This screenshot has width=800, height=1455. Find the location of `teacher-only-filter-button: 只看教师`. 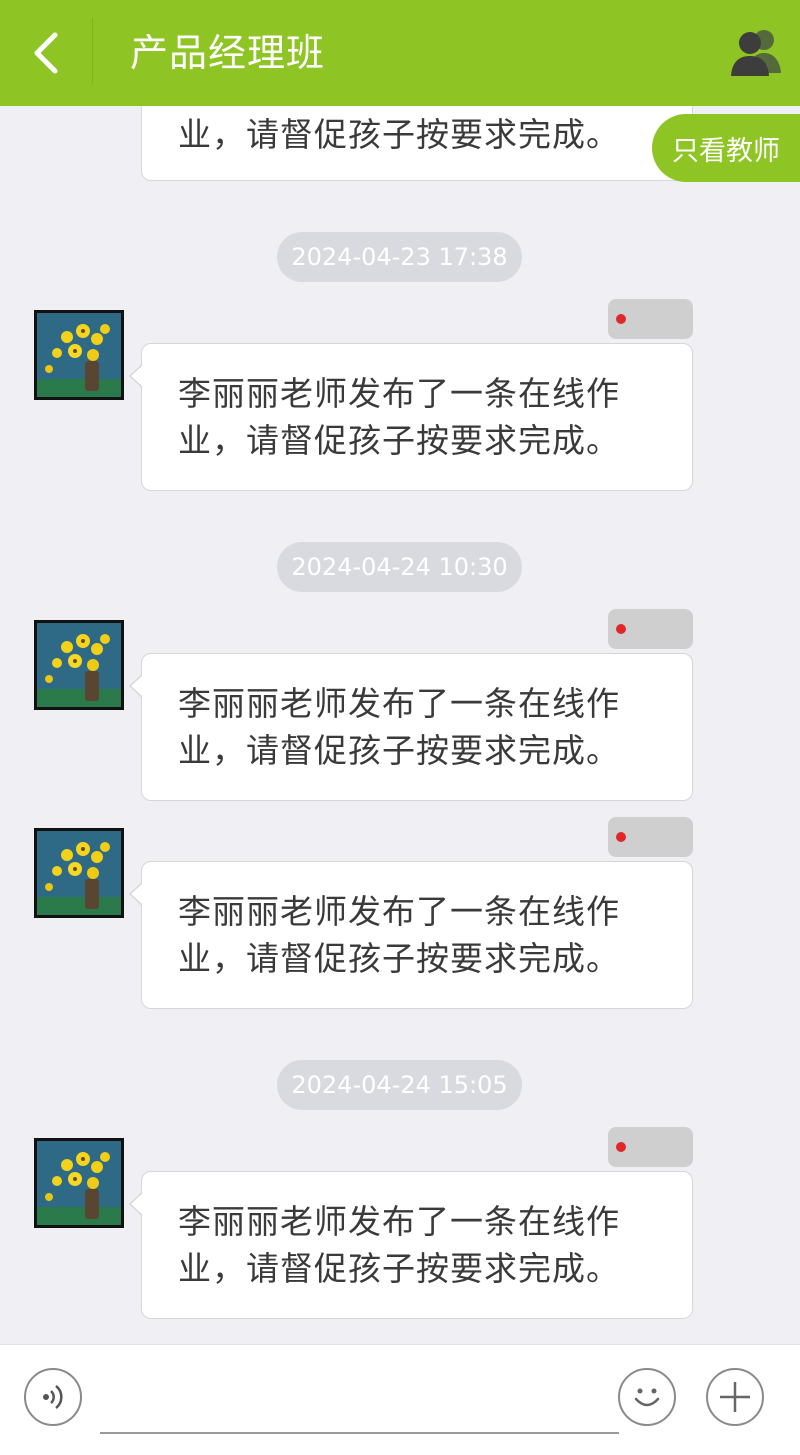

teacher-only-filter-button: 只看教师 is located at coordinates (726, 148).